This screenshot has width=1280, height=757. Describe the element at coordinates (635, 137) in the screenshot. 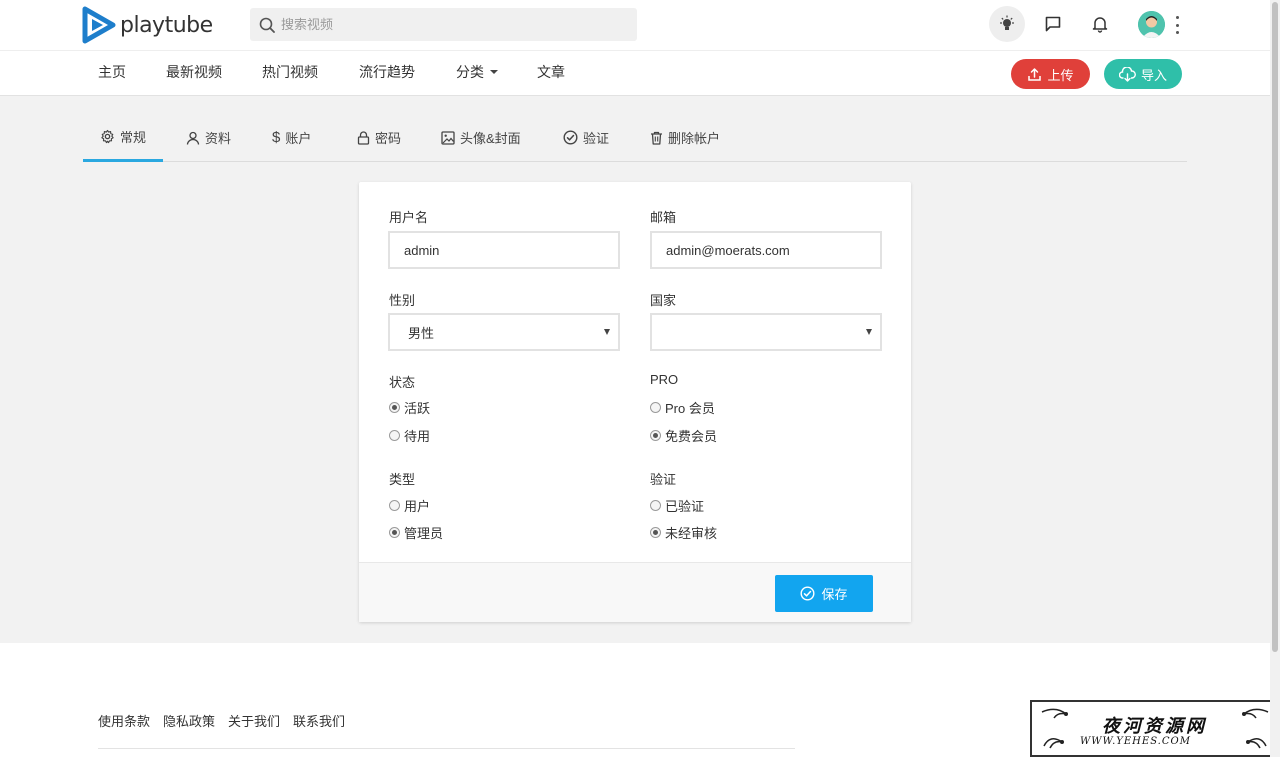

I see `settings-tabs: 常规 资料 $ 账户 密码 头像&封面 验证 删除帐户` at that location.